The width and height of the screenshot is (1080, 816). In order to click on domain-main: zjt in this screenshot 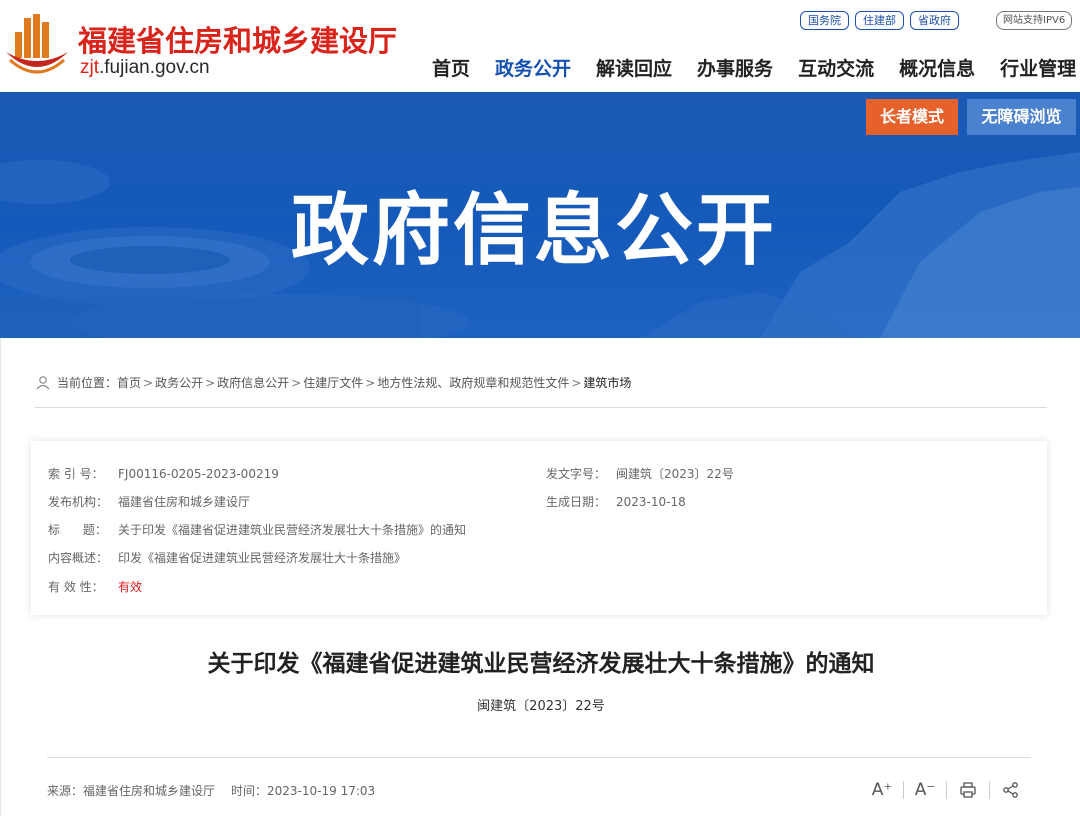, I will do `click(89, 67)`.